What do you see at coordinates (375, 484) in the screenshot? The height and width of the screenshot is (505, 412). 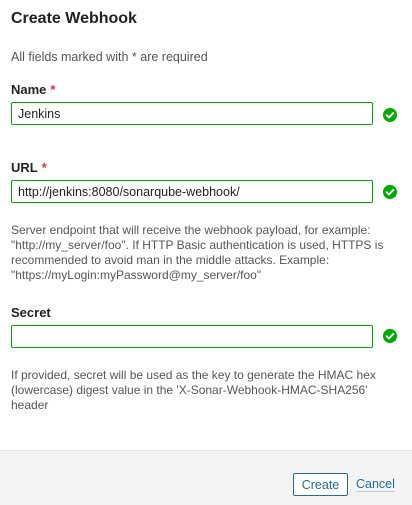 I see `cancel-link: Cancel` at bounding box center [375, 484].